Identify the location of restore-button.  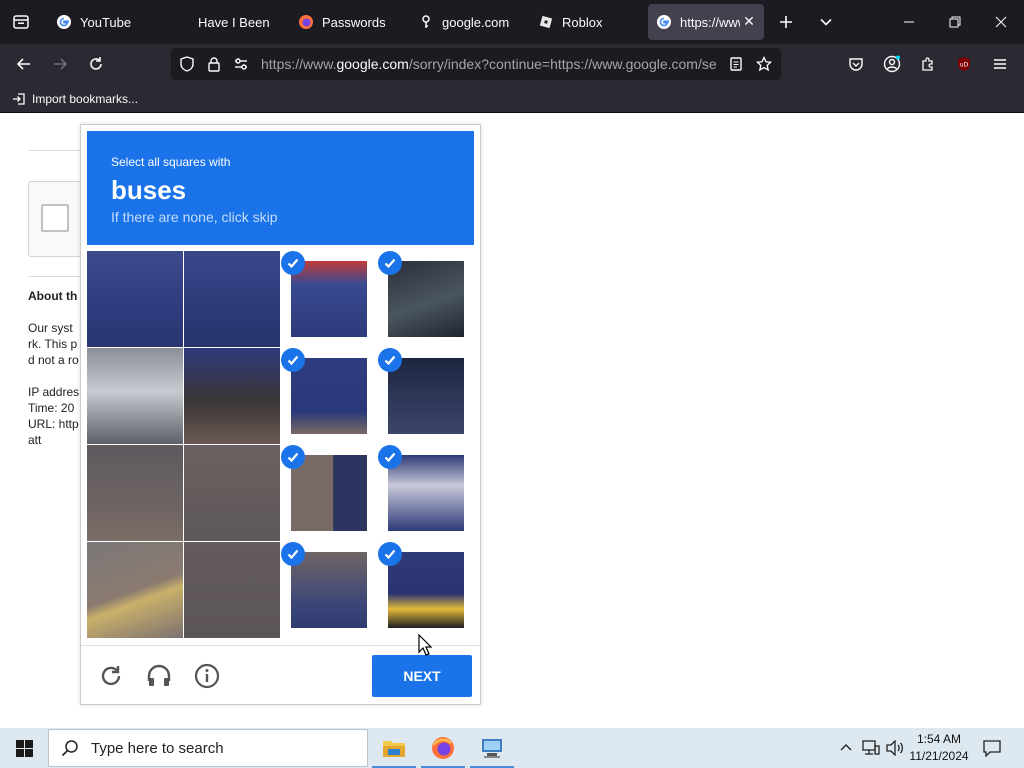
(955, 22).